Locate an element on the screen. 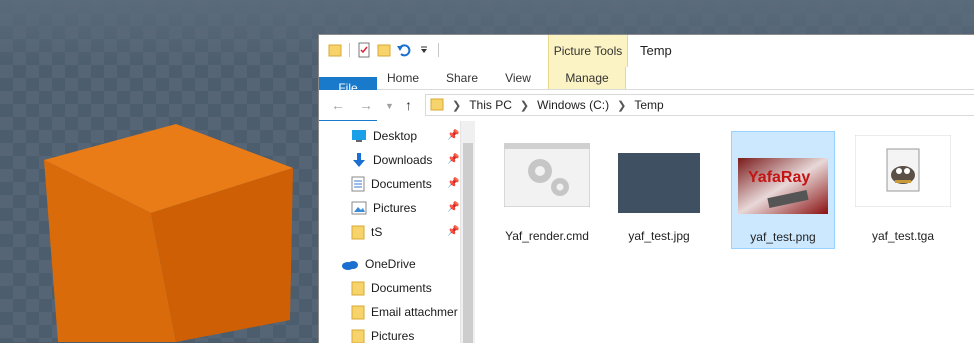  title-bar: Picture Tools Temp is located at coordinates (646, 51).